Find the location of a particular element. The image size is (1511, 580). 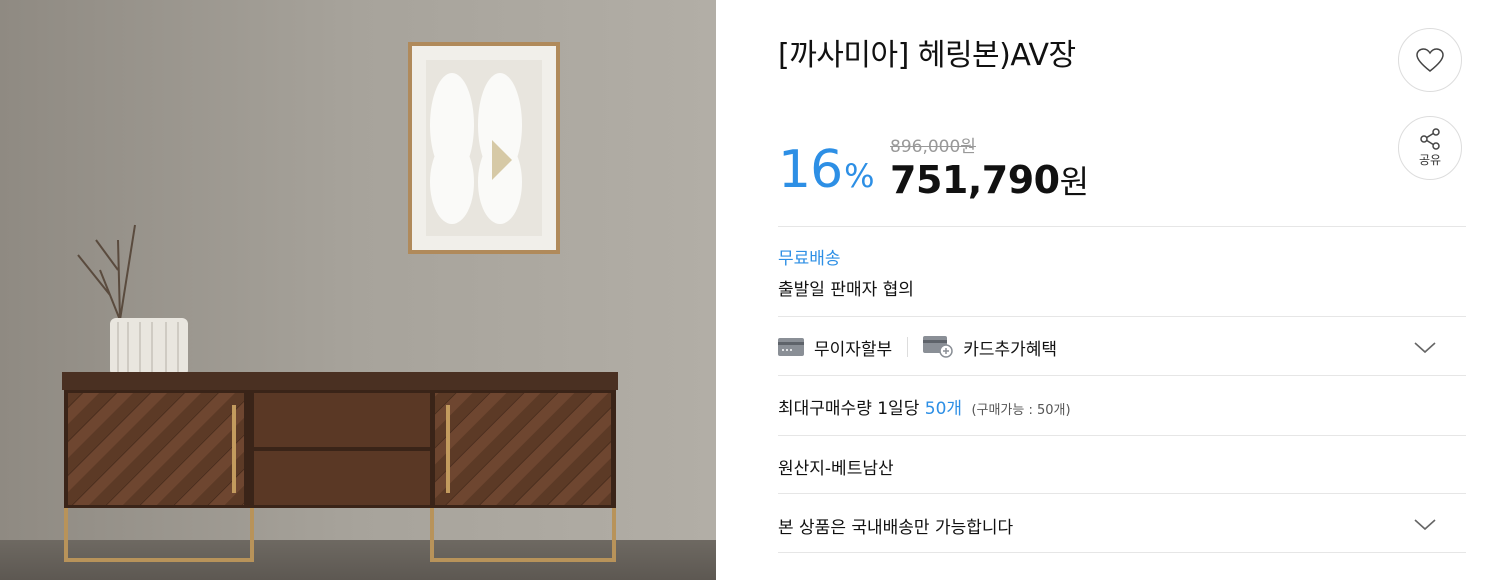

installment-item: 무이자할부 is located at coordinates (835, 347).